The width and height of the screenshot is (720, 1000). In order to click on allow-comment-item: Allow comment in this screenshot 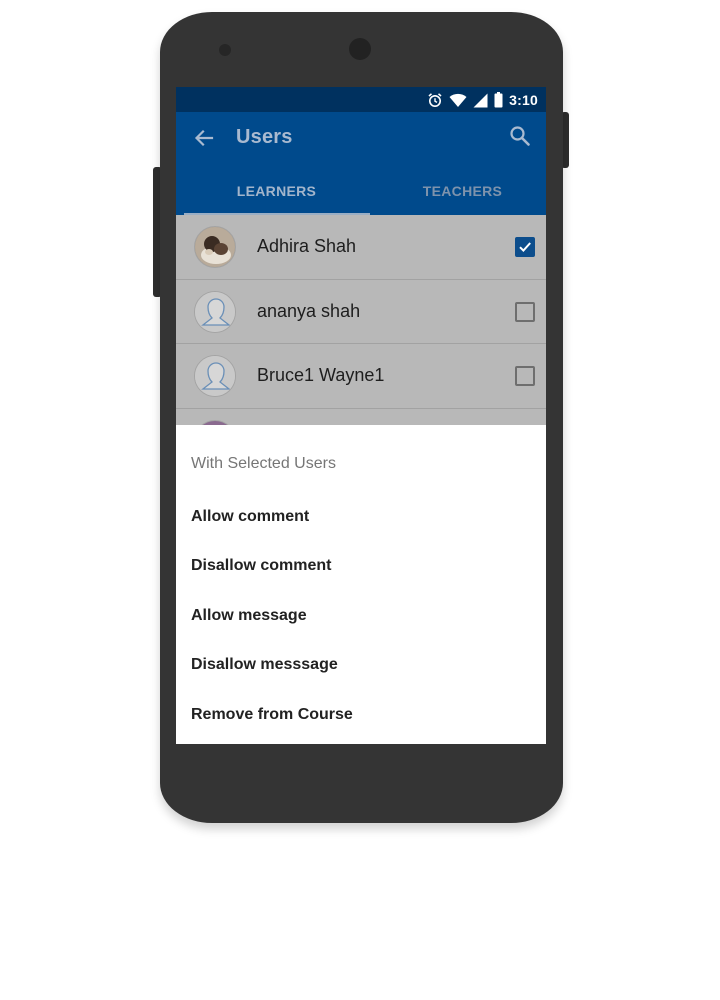, I will do `click(361, 517)`.